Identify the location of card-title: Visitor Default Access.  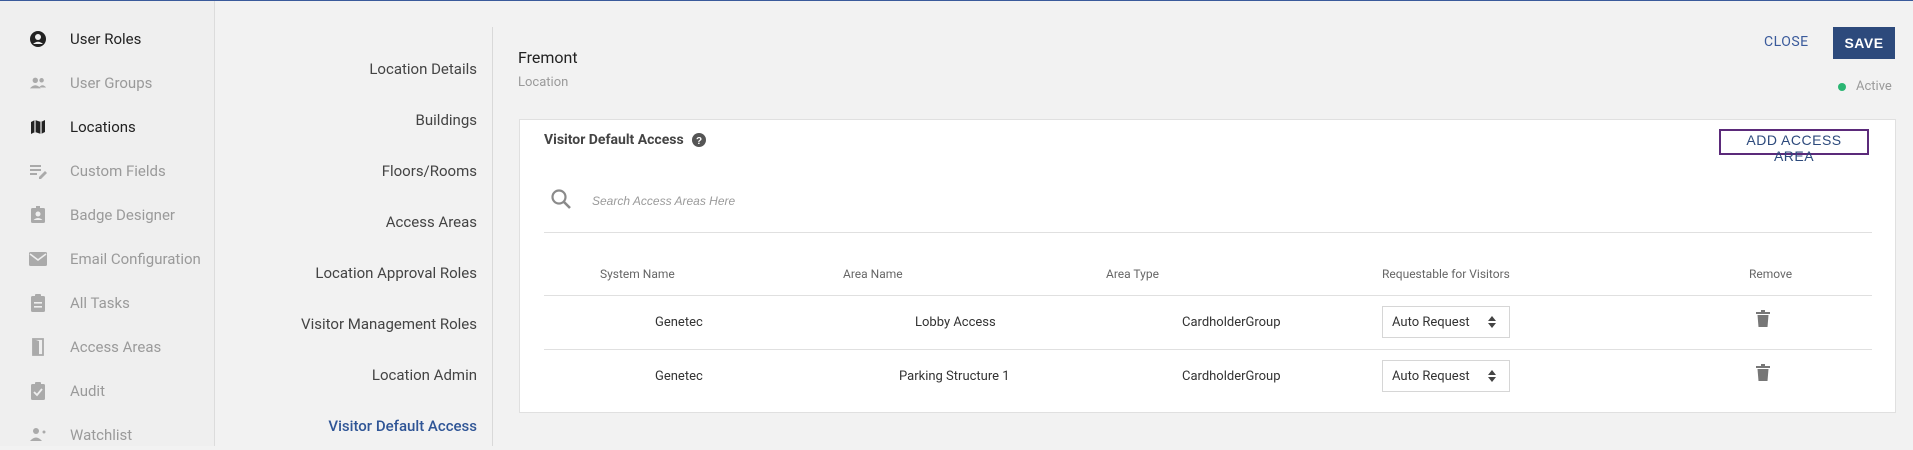
(614, 140).